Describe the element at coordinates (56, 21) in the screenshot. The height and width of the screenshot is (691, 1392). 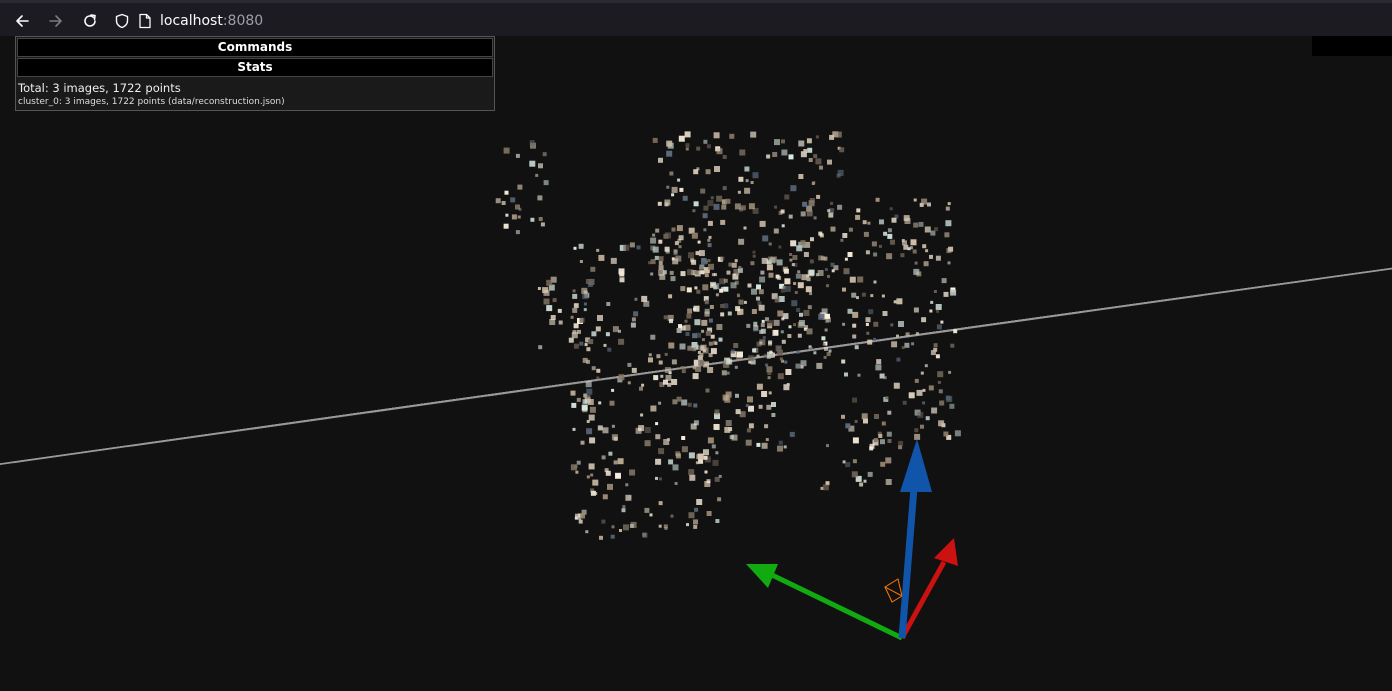
I see `forward-button` at that location.